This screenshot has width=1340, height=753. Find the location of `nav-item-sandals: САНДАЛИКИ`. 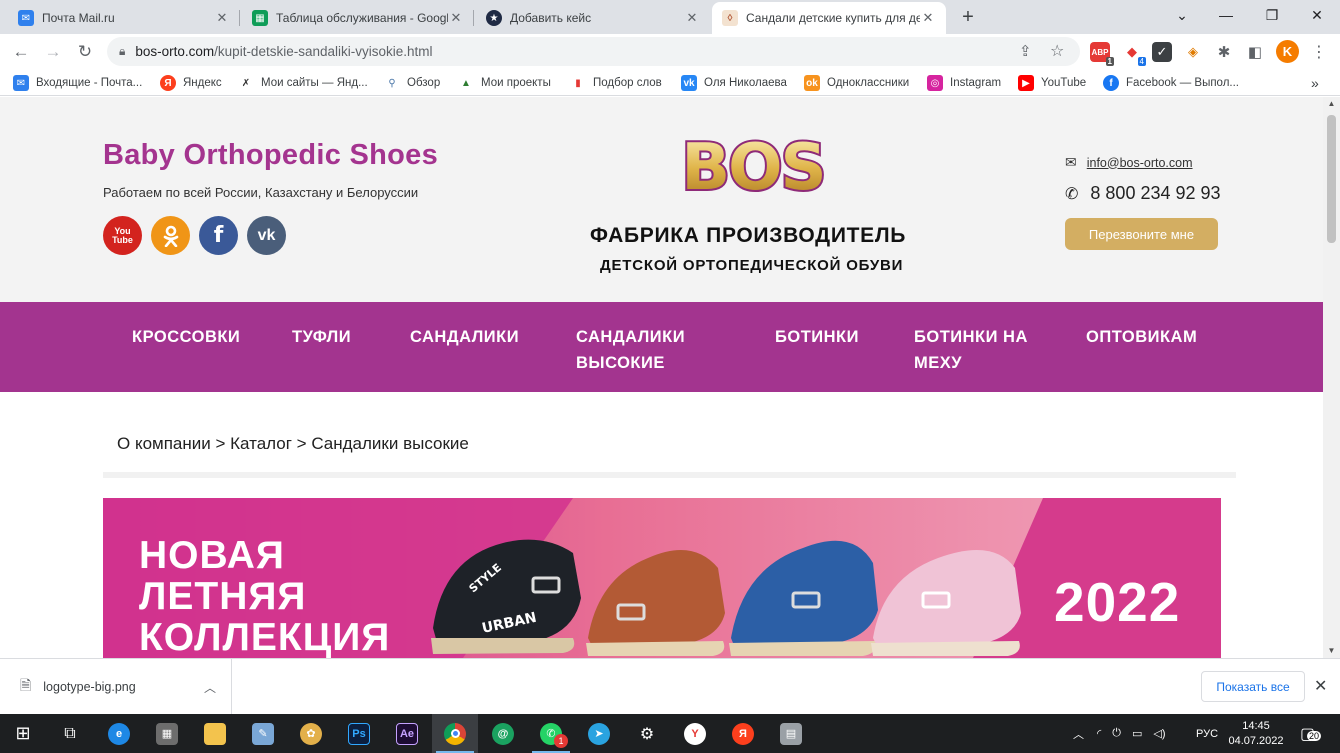

nav-item-sandals: САНДАЛИКИ is located at coordinates (464, 337).